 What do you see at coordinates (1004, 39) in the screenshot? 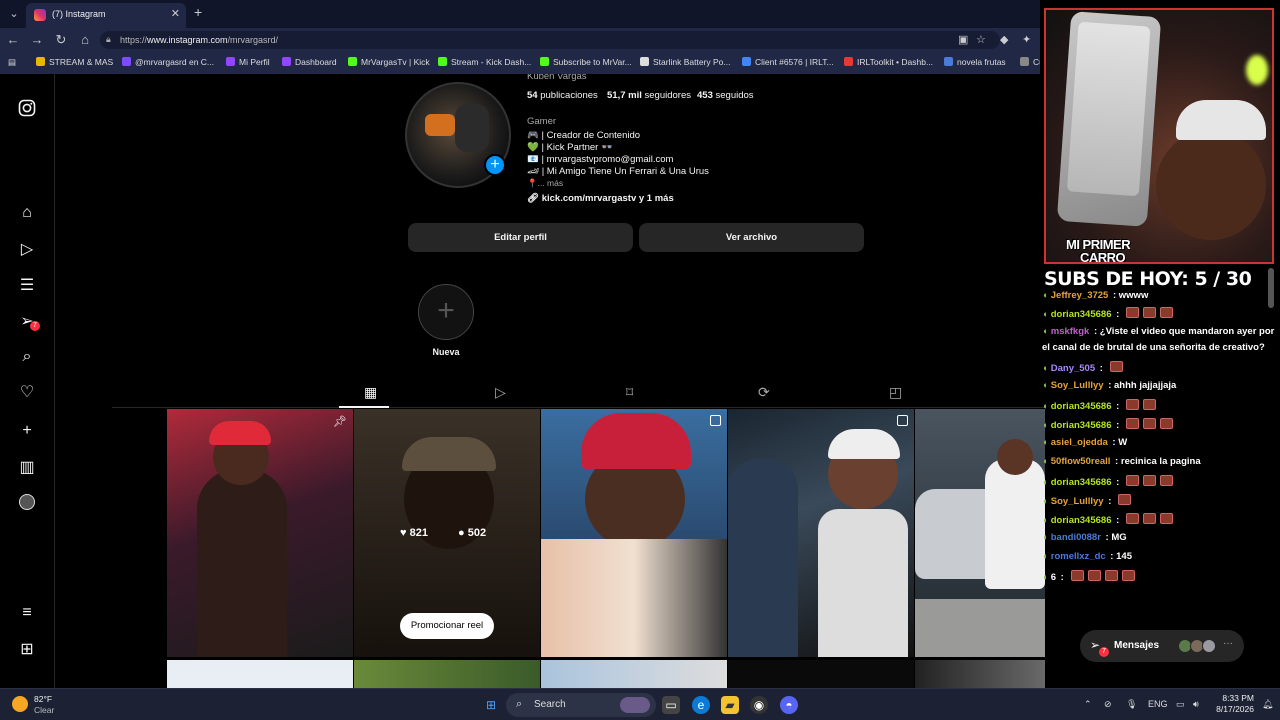
I see `extension-icon: ◆` at bounding box center [1004, 39].